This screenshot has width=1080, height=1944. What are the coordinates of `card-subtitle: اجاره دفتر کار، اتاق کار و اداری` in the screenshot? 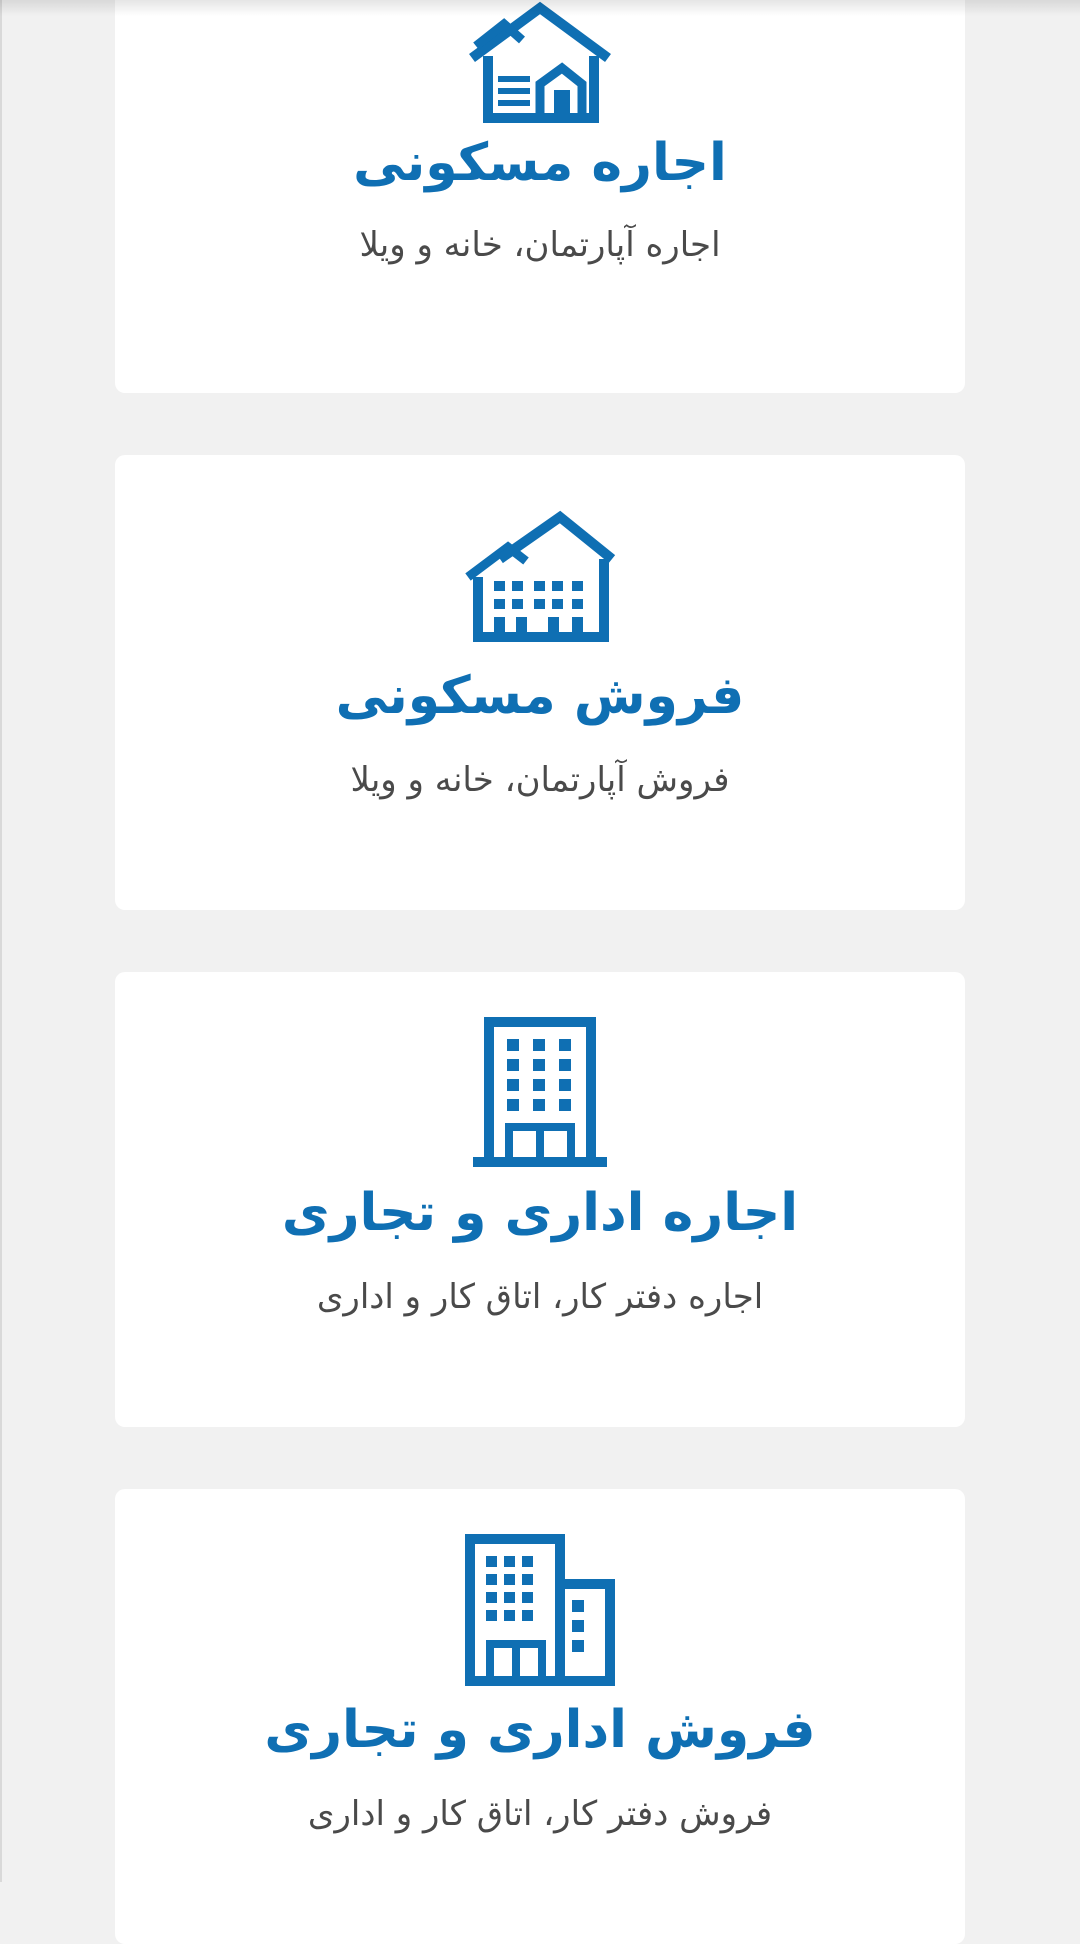 It's located at (540, 1297).